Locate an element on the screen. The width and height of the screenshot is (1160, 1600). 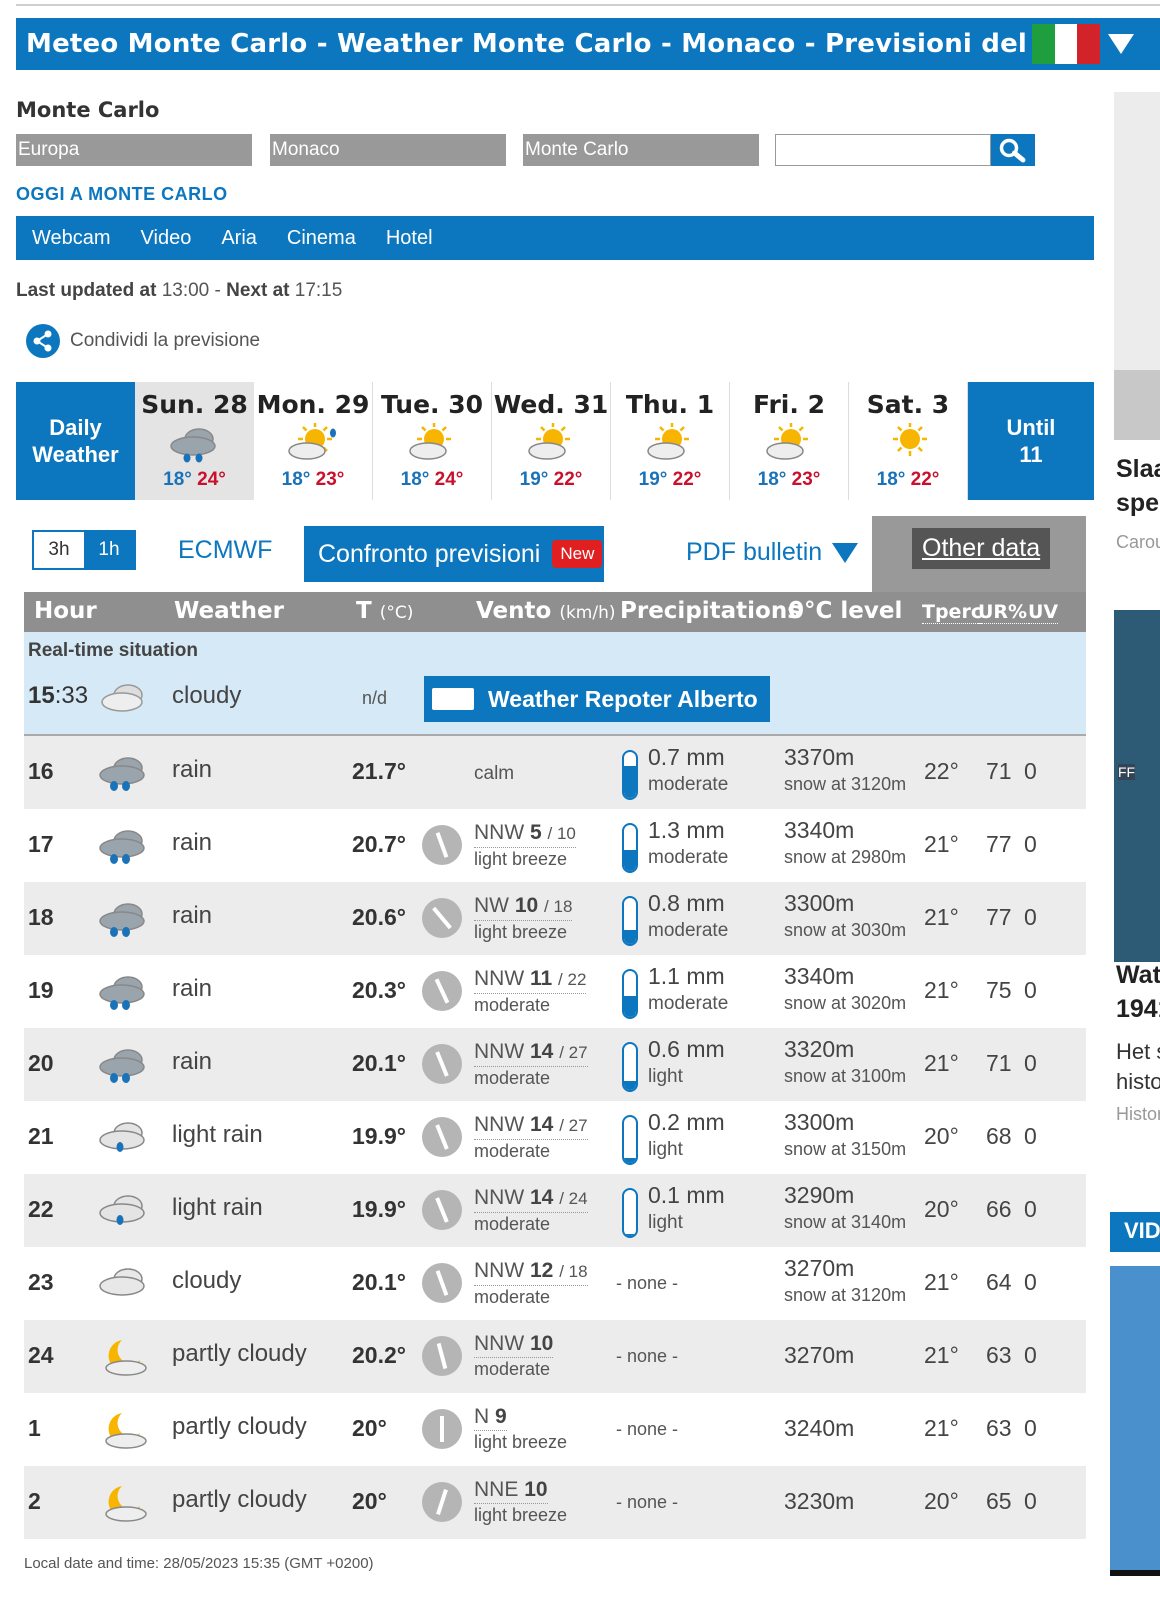
rain-icon is located at coordinates (124, 992).